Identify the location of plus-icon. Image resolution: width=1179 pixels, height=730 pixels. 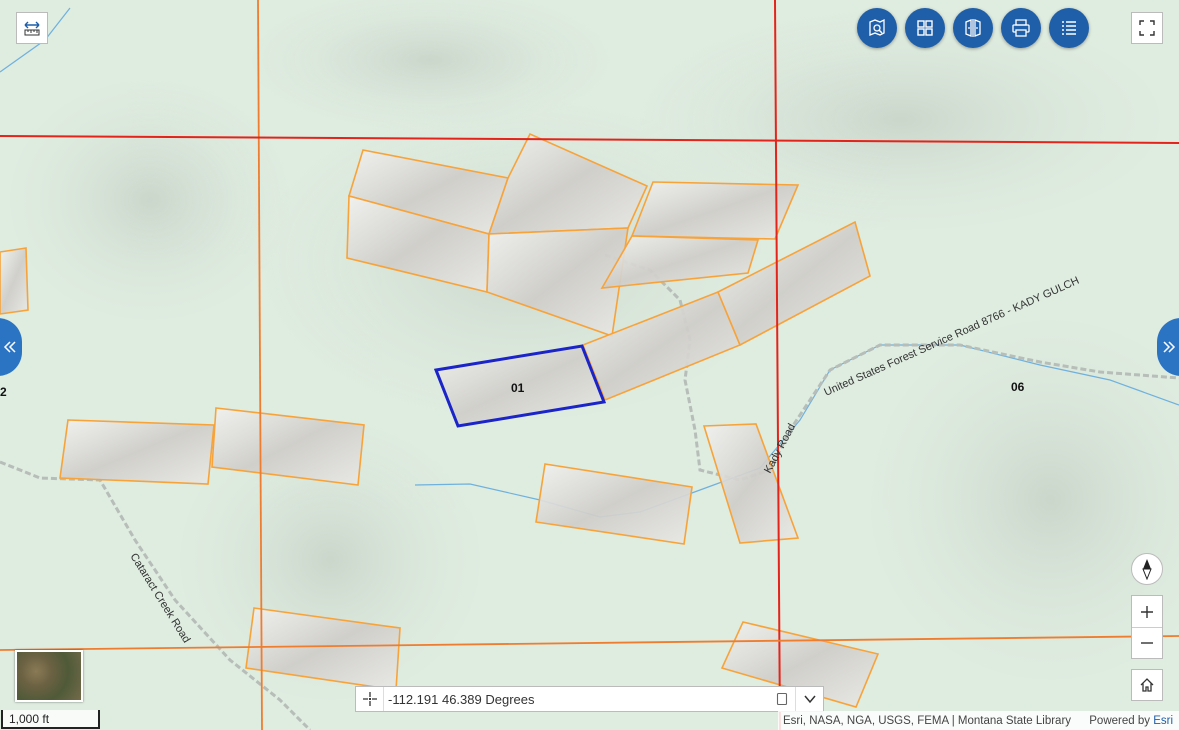
(1147, 611).